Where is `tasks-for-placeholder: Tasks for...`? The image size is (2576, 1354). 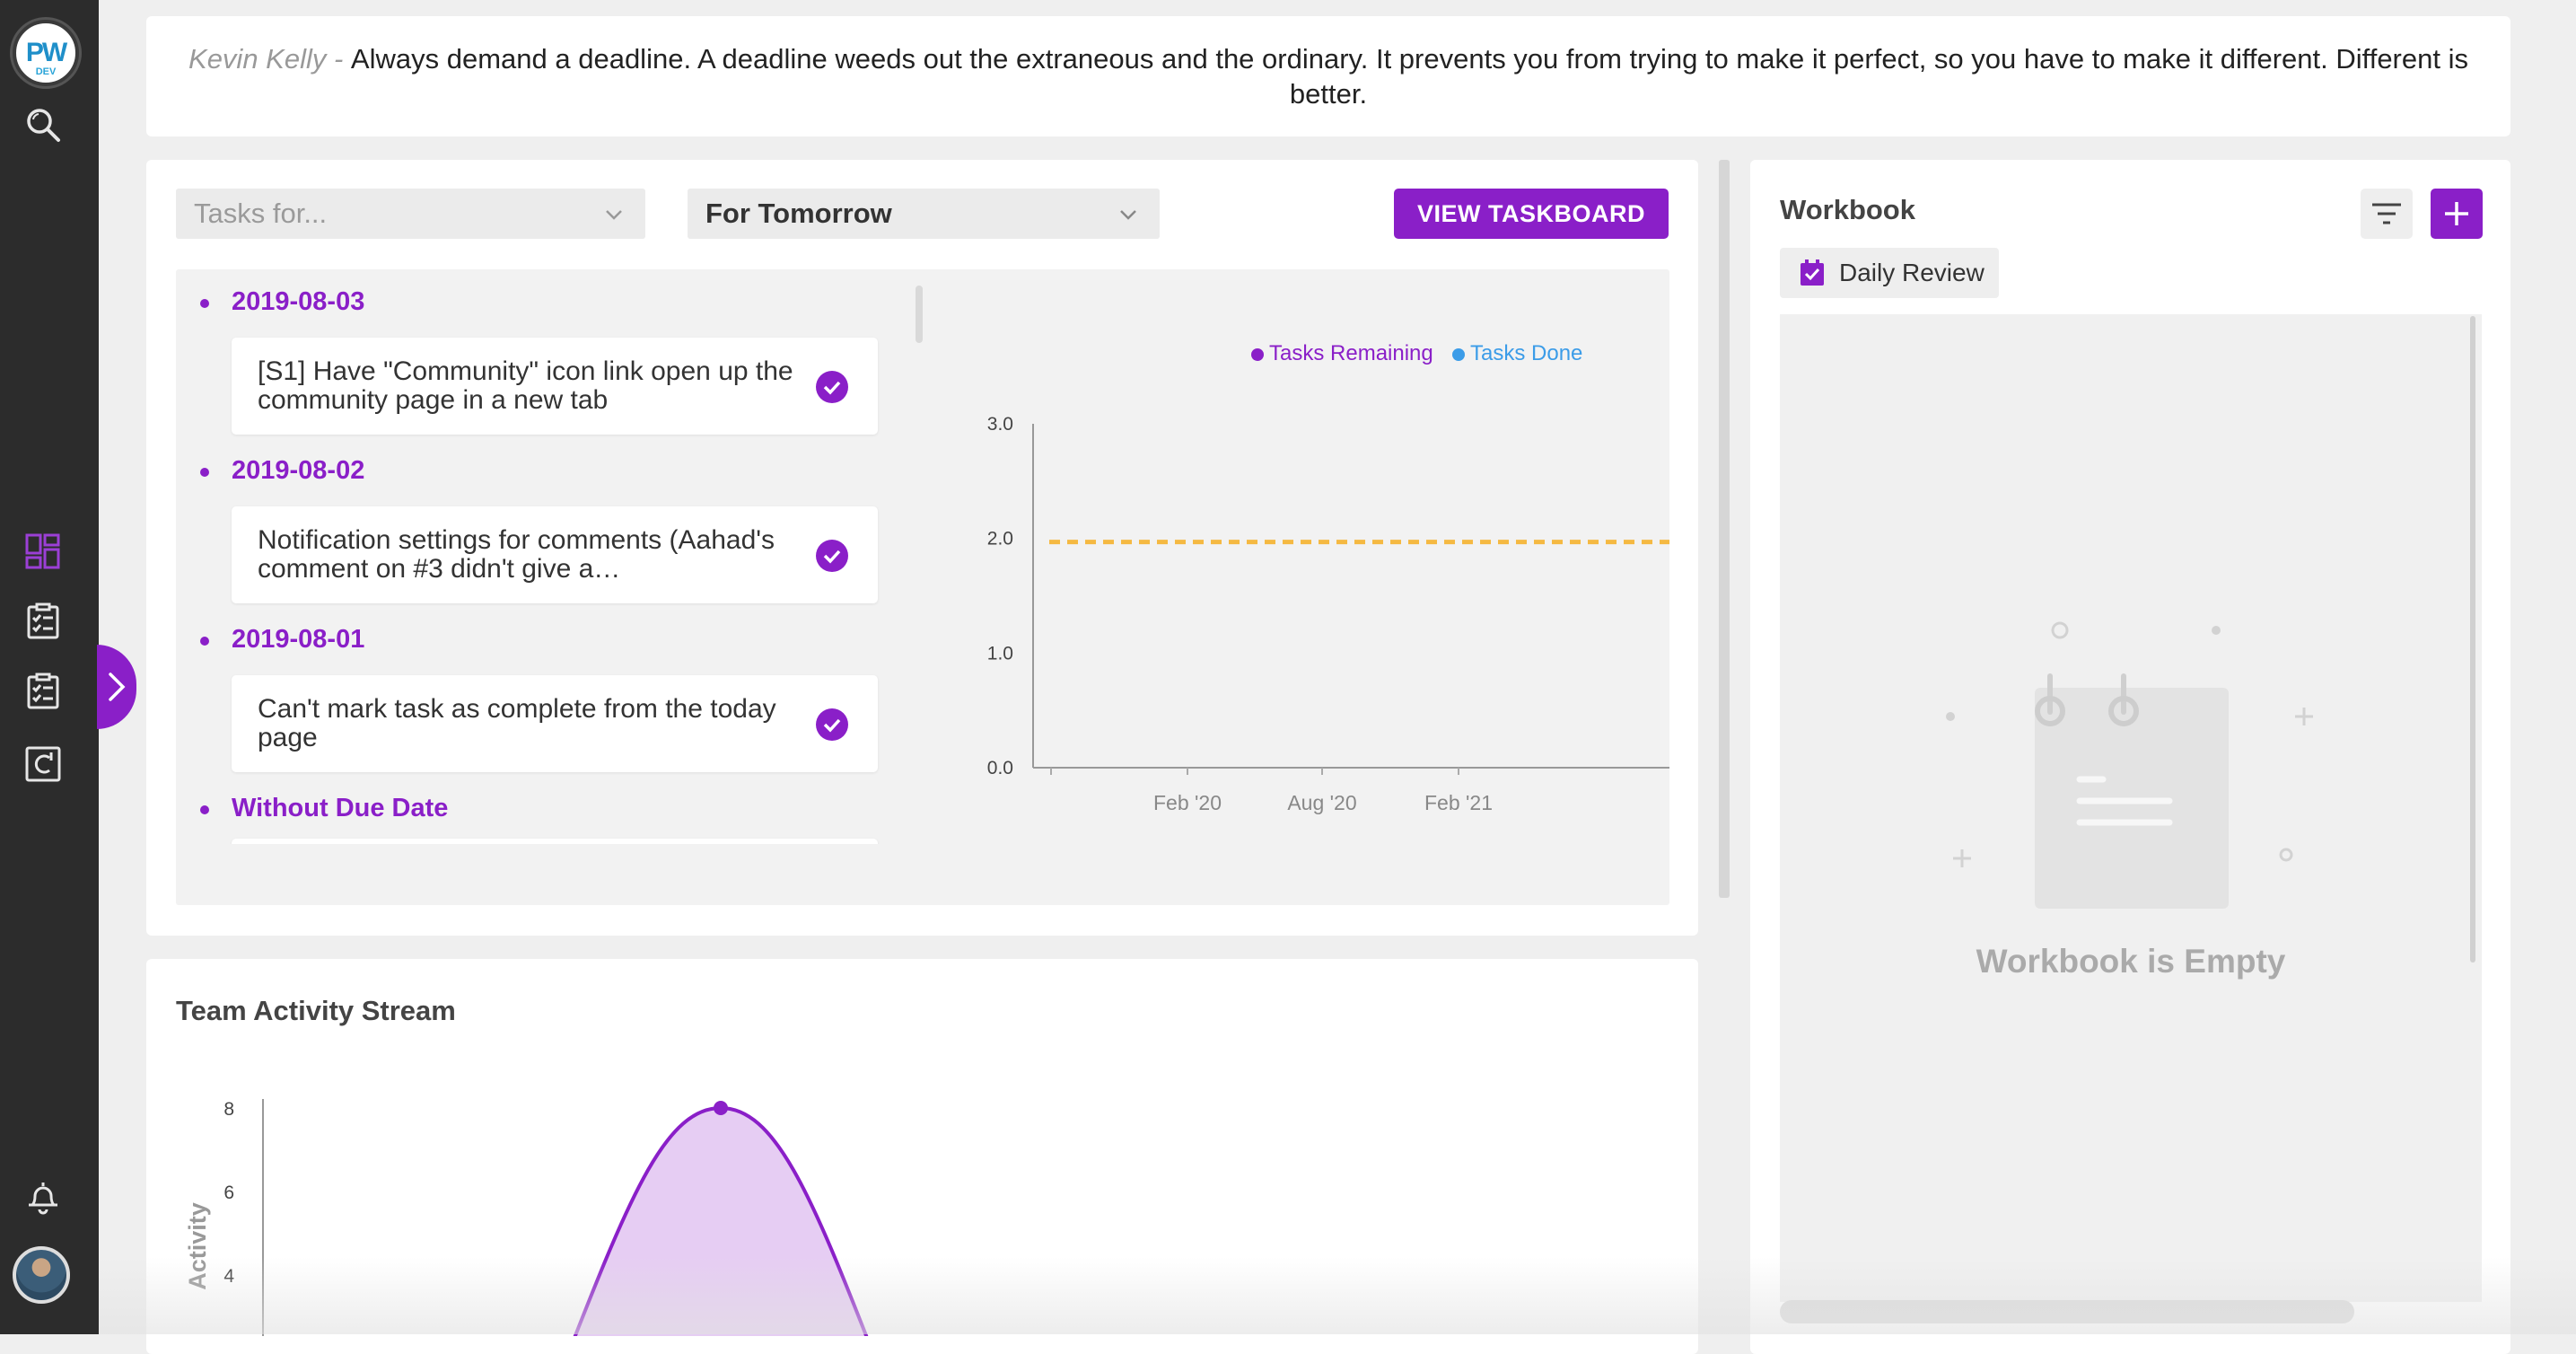
tasks-for-placeholder: Tasks for... is located at coordinates (261, 213).